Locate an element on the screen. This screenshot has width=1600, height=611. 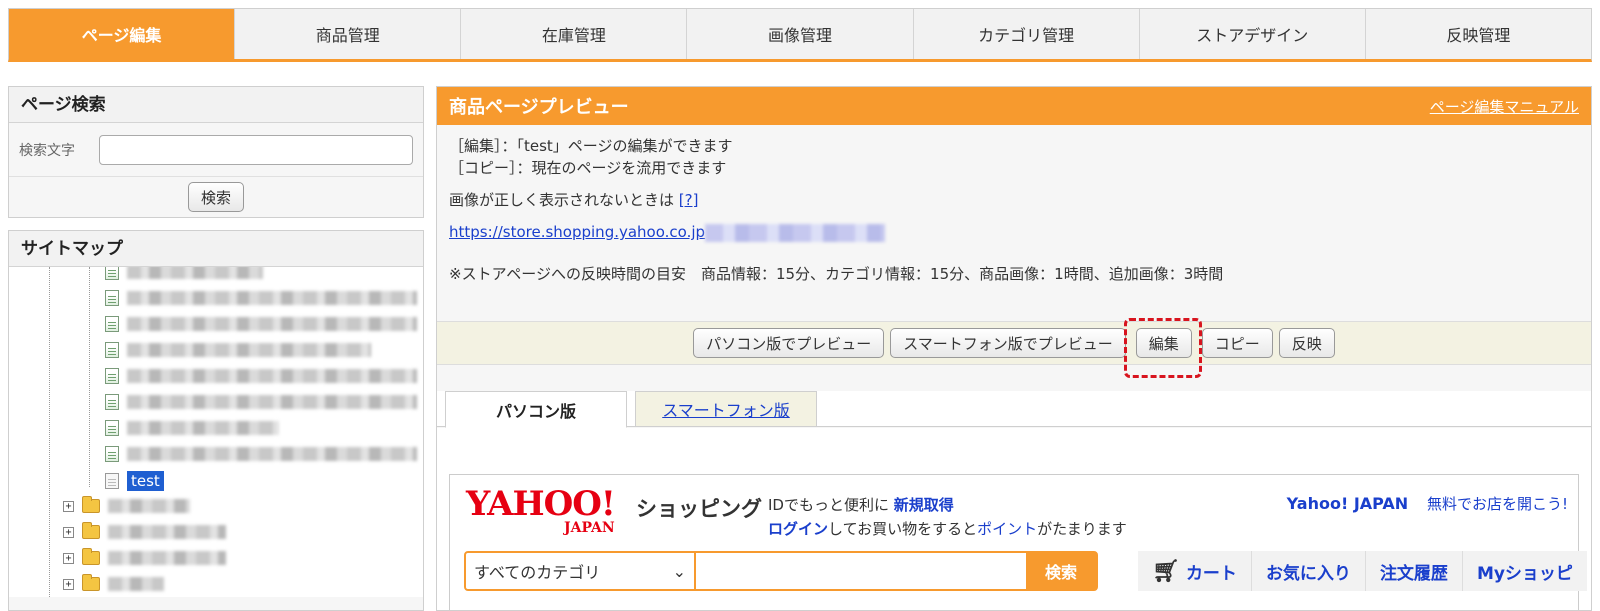
category-select: すべてのカテゴリ ⌄ is located at coordinates (581, 571).